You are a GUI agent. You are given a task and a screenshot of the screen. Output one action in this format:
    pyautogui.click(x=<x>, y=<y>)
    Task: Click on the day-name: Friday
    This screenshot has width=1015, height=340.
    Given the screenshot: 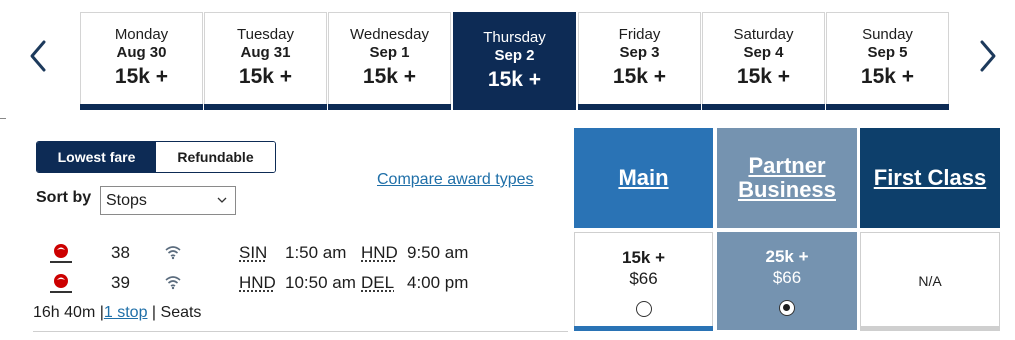 What is the action you would take?
    pyautogui.click(x=639, y=34)
    